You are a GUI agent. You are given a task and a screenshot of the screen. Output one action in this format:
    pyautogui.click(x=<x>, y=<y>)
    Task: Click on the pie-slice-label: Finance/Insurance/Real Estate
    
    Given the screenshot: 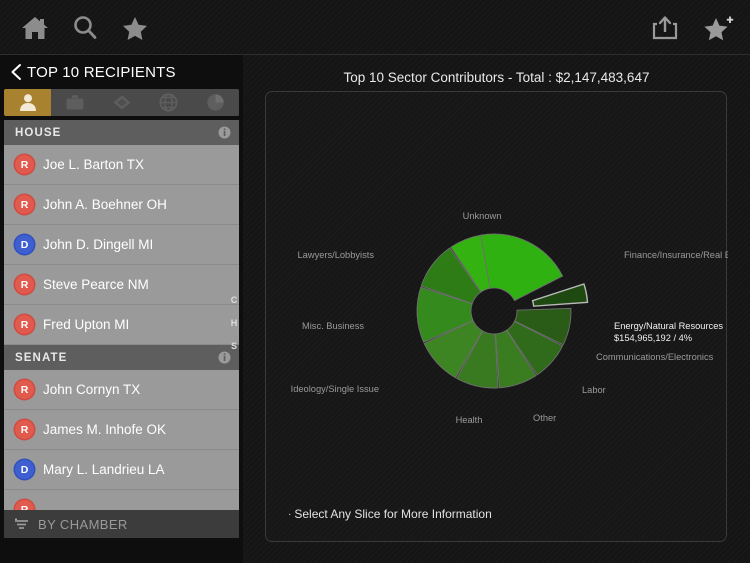 What is the action you would take?
    pyautogui.click(x=676, y=255)
    